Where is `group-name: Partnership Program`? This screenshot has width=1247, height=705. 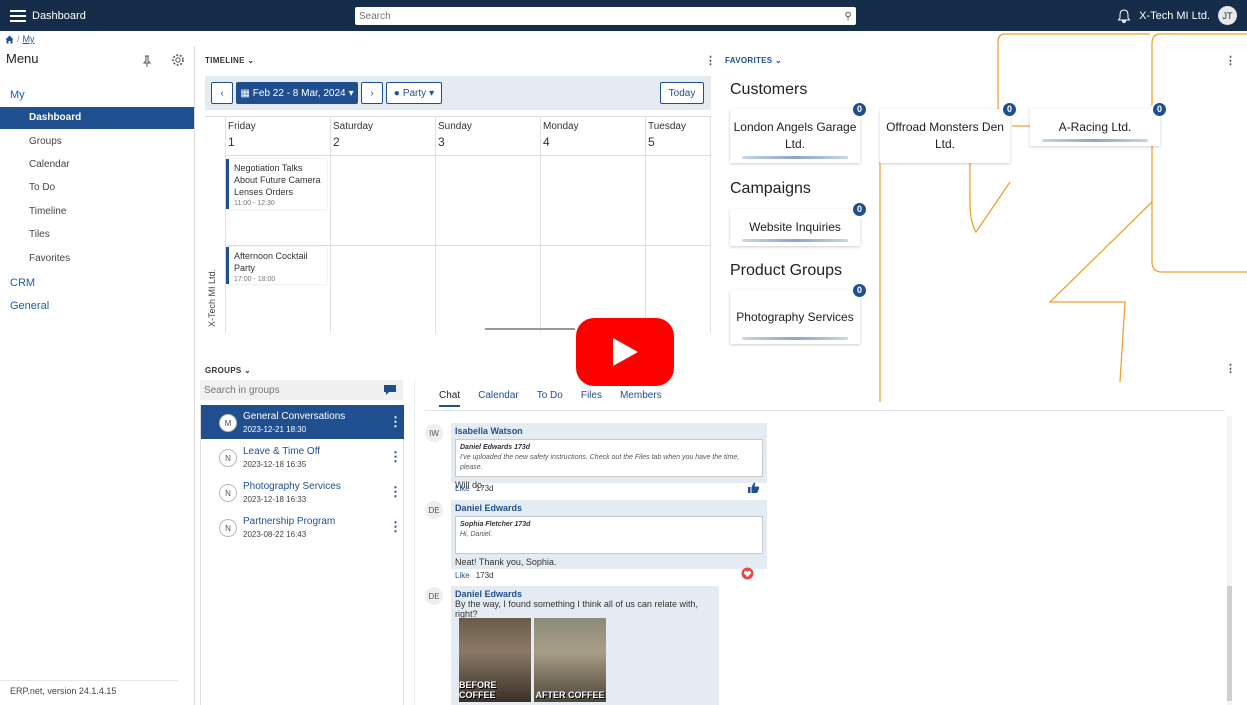
group-name: Partnership Program is located at coordinates (289, 521).